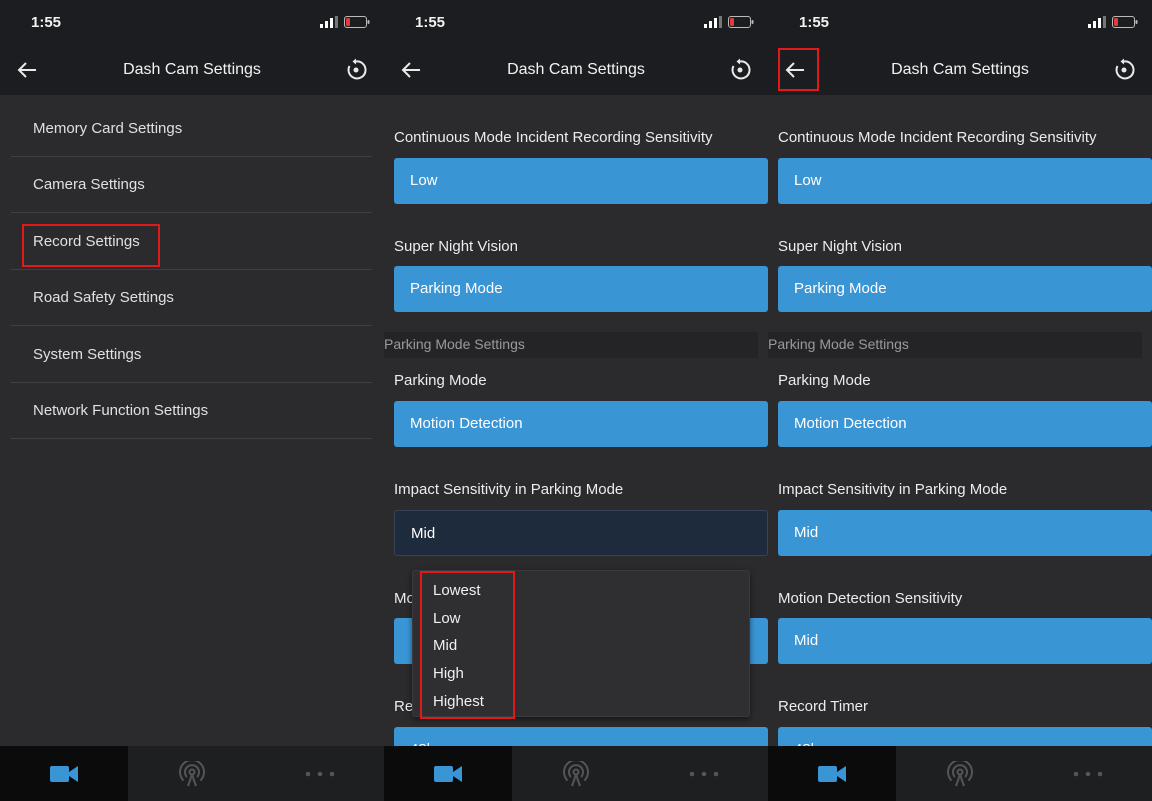 The height and width of the screenshot is (801, 1152). Describe the element at coordinates (870, 598) in the screenshot. I see `motion-sensitivity-label: Motion Detection Sensitivity` at that location.